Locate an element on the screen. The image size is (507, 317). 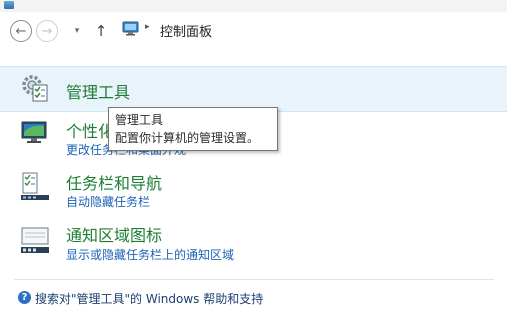
notification-area-title: 通知区域图标 is located at coordinates (114, 234).